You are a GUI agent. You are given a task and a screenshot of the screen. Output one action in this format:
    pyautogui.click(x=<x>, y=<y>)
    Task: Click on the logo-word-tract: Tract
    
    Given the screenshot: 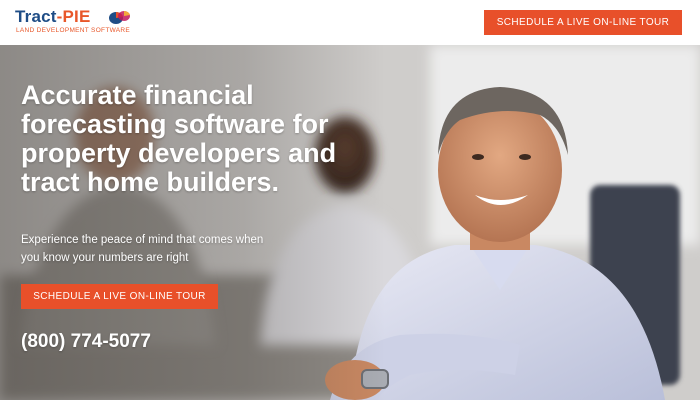 What is the action you would take?
    pyautogui.click(x=36, y=16)
    